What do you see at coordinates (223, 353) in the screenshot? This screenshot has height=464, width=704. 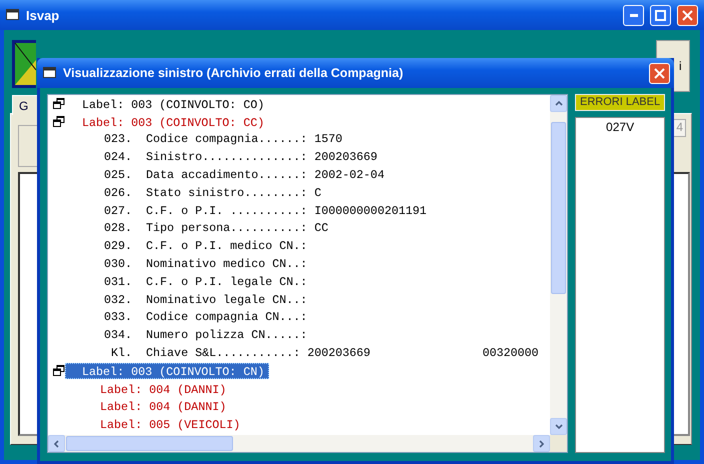 I see `field-name: Chiave S&L...........:` at bounding box center [223, 353].